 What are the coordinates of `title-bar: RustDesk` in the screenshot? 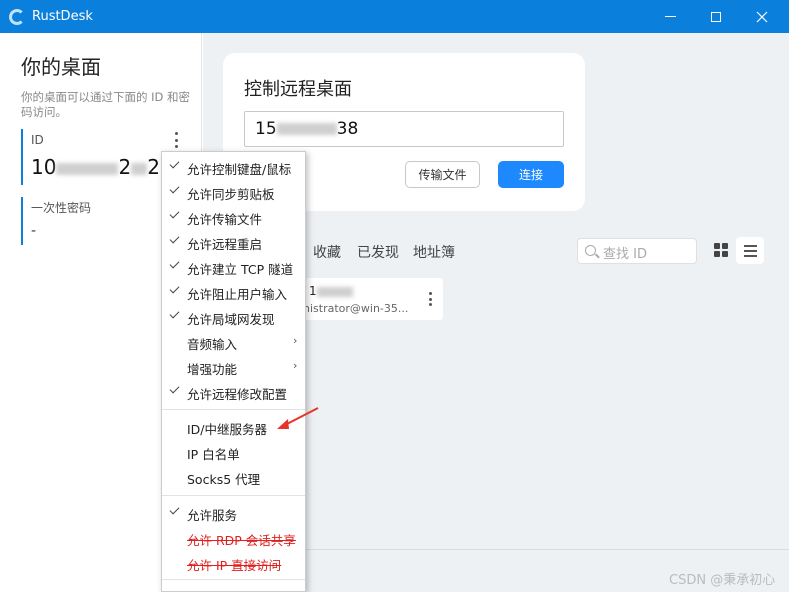 It's located at (394, 16).